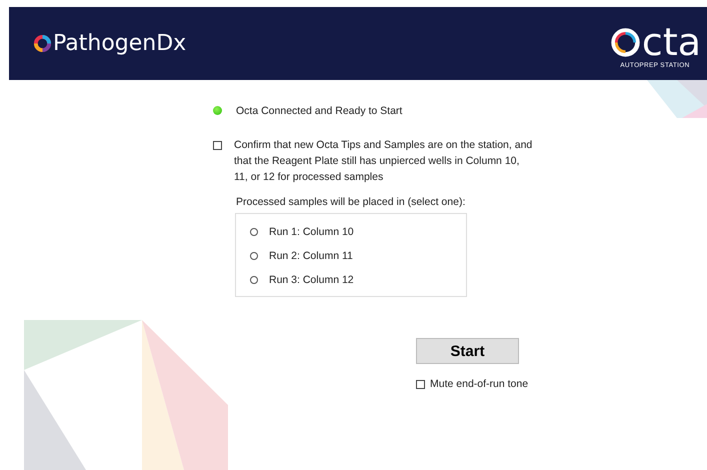 Image resolution: width=707 pixels, height=470 pixels. Describe the element at coordinates (311, 256) in the screenshot. I see `option-label: Run 2: Column 11` at that location.